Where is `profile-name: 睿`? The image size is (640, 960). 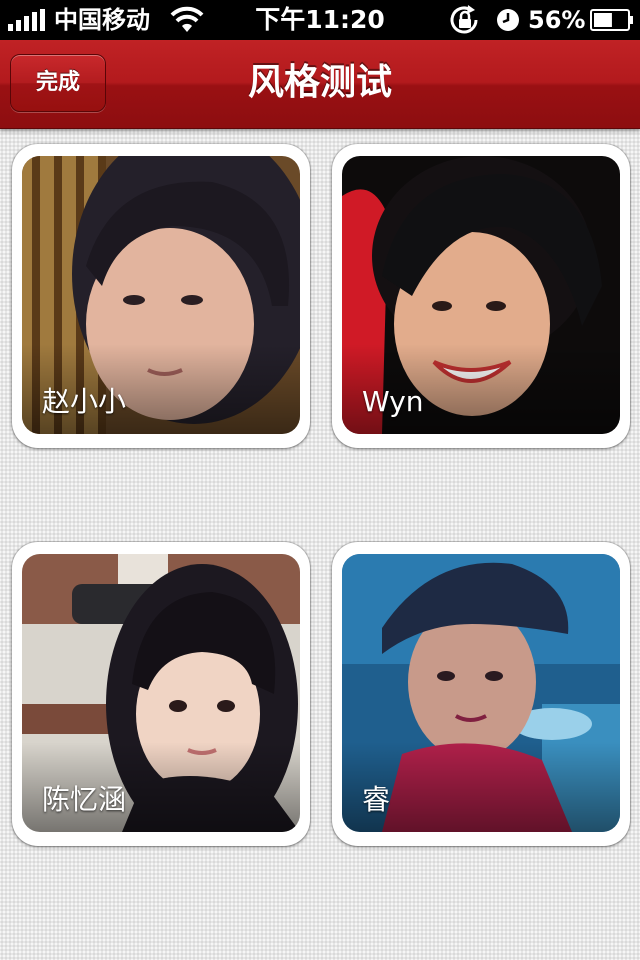
profile-name: 睿 is located at coordinates (376, 799).